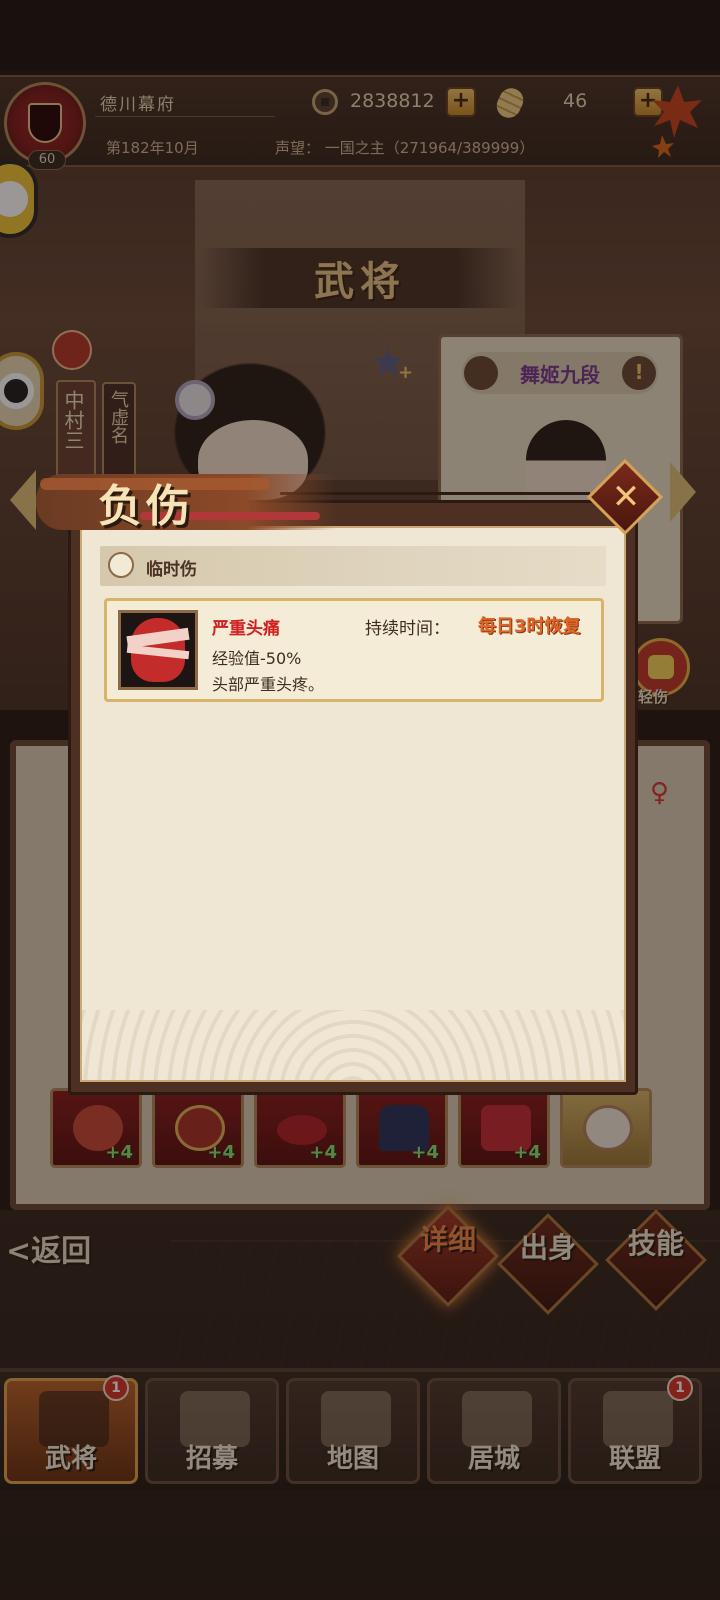  What do you see at coordinates (171, 570) in the screenshot?
I see `section-title: 临时伤` at bounding box center [171, 570].